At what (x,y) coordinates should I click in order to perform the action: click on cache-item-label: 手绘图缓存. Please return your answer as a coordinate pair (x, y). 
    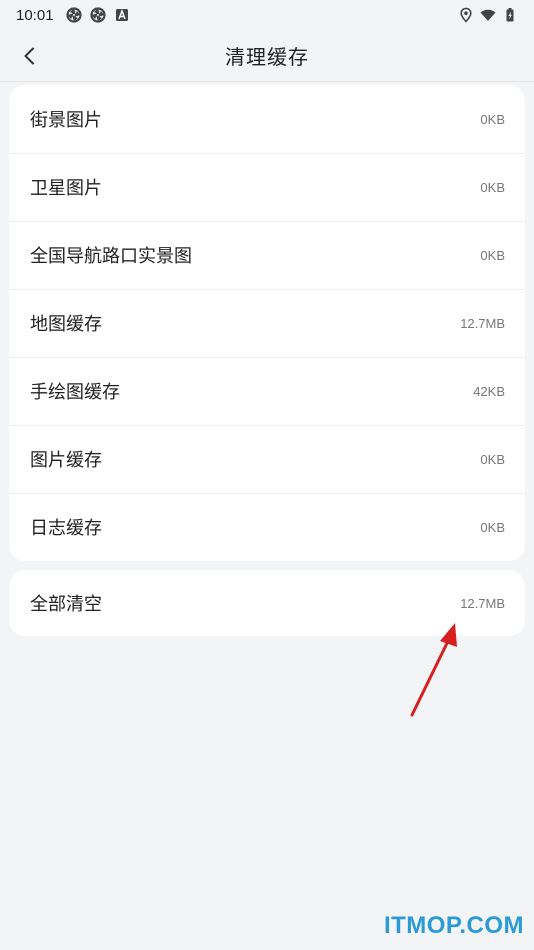
    Looking at the image, I should click on (75, 392).